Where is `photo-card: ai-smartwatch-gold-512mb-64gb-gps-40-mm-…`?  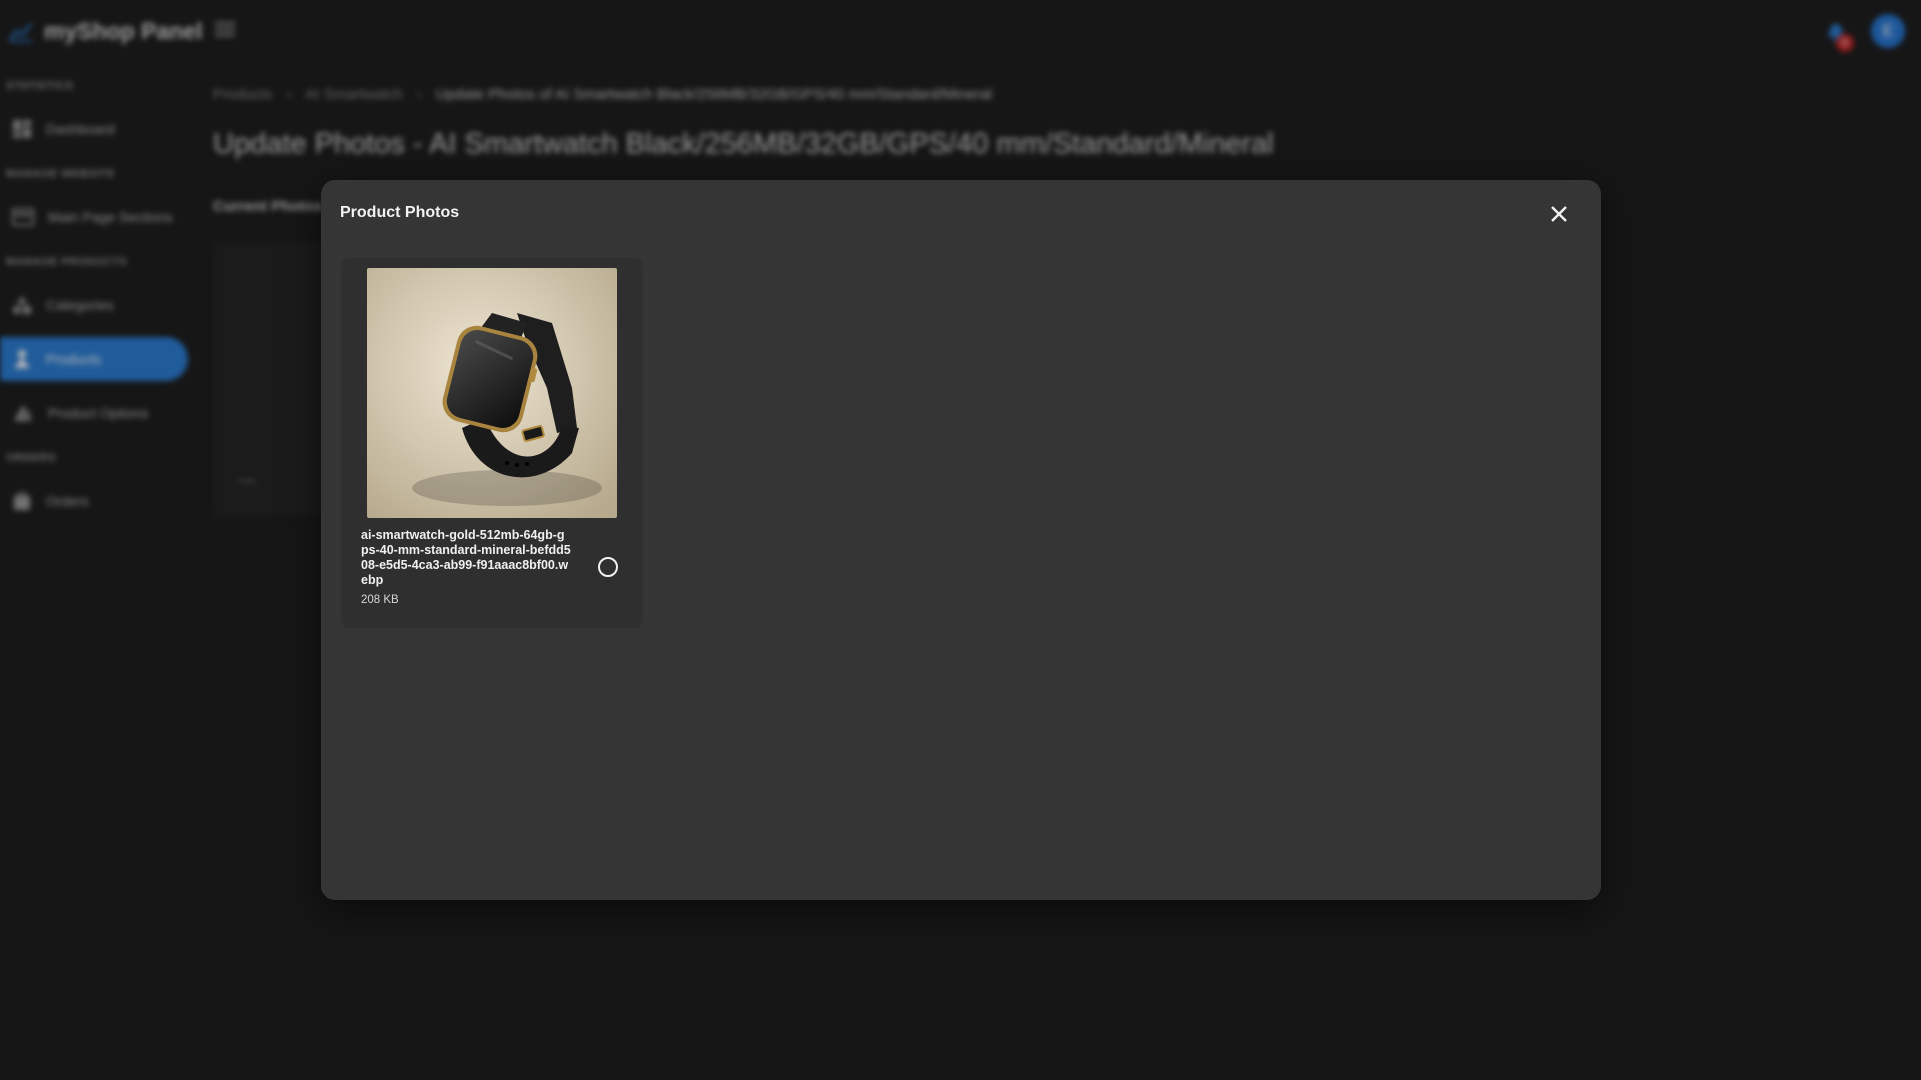 photo-card: ai-smartwatch-gold-512mb-64gb-gps-40-mm-… is located at coordinates (492, 443).